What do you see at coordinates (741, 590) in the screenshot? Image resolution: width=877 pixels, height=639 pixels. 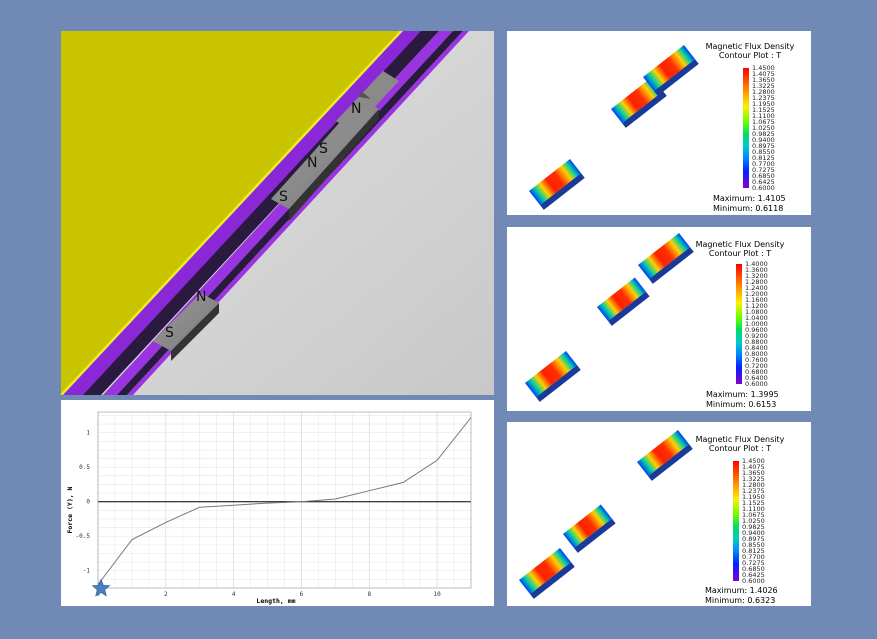 I see `contour-3-maximum: Maximum: 1.4026` at bounding box center [741, 590].